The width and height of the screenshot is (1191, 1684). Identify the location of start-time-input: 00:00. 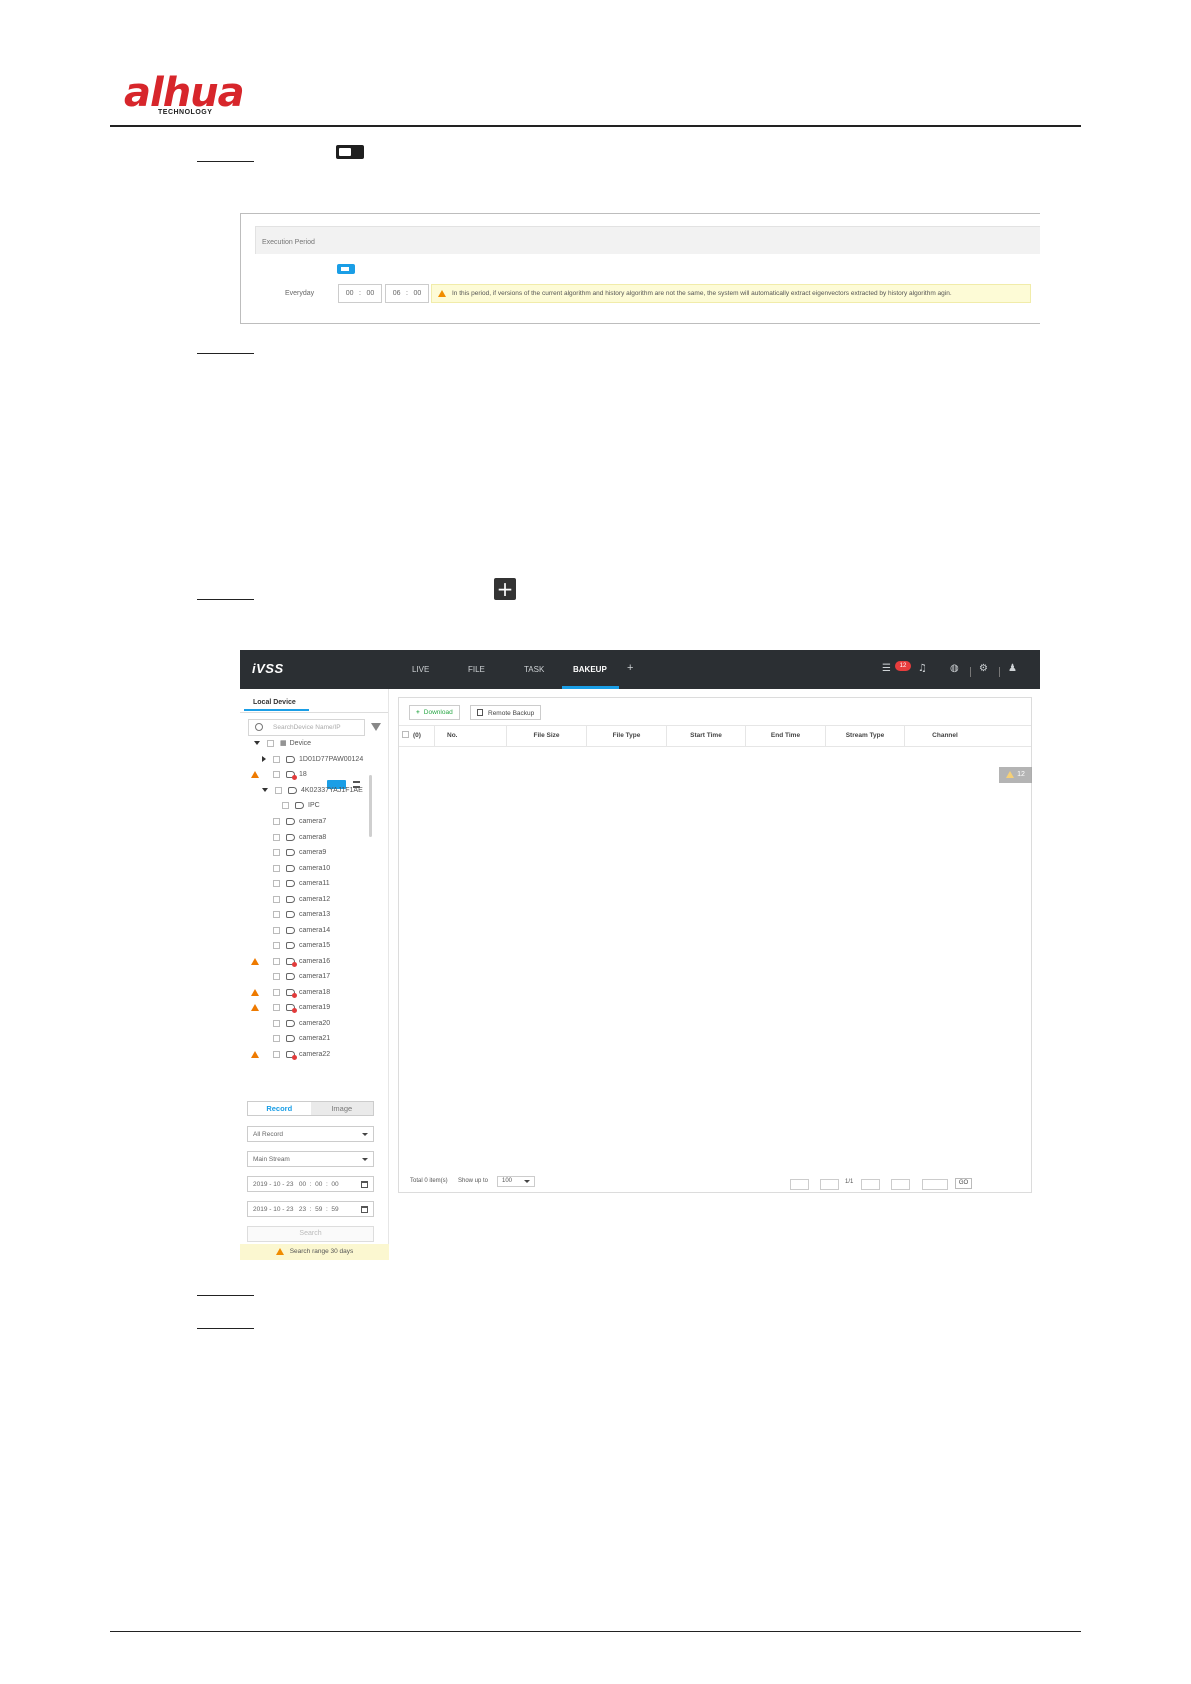
(360, 293).